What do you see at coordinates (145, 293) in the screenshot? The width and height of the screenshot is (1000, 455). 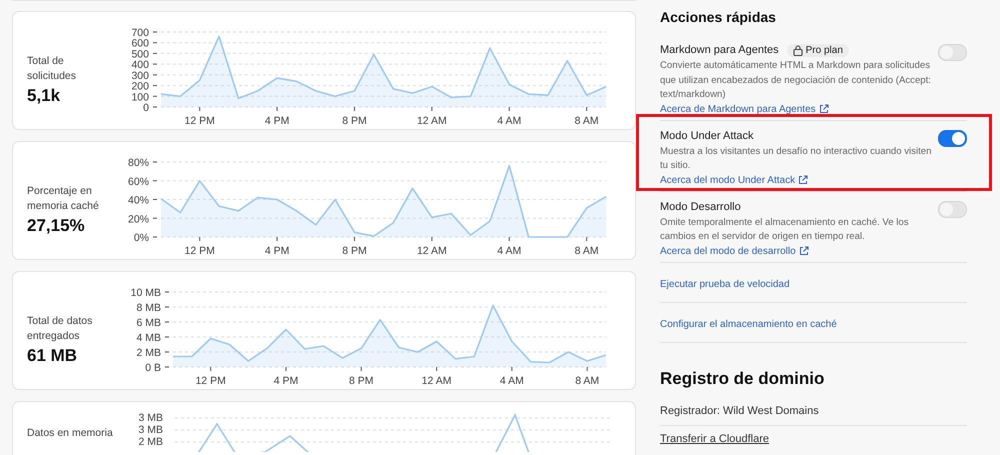 I see `y-axis-label: 10 MB` at bounding box center [145, 293].